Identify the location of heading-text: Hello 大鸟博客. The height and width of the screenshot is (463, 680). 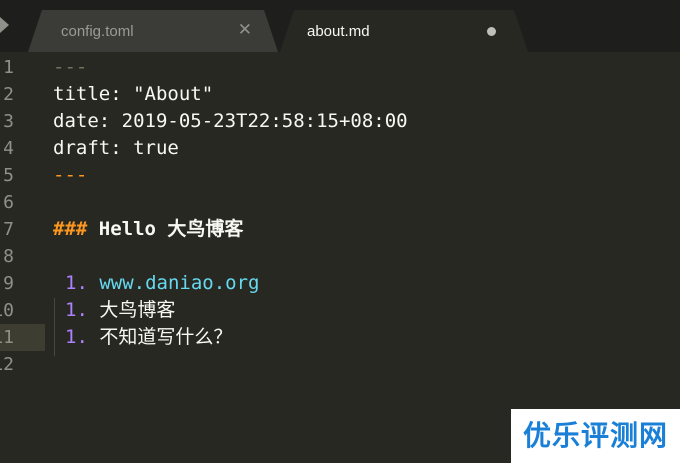
(165, 229).